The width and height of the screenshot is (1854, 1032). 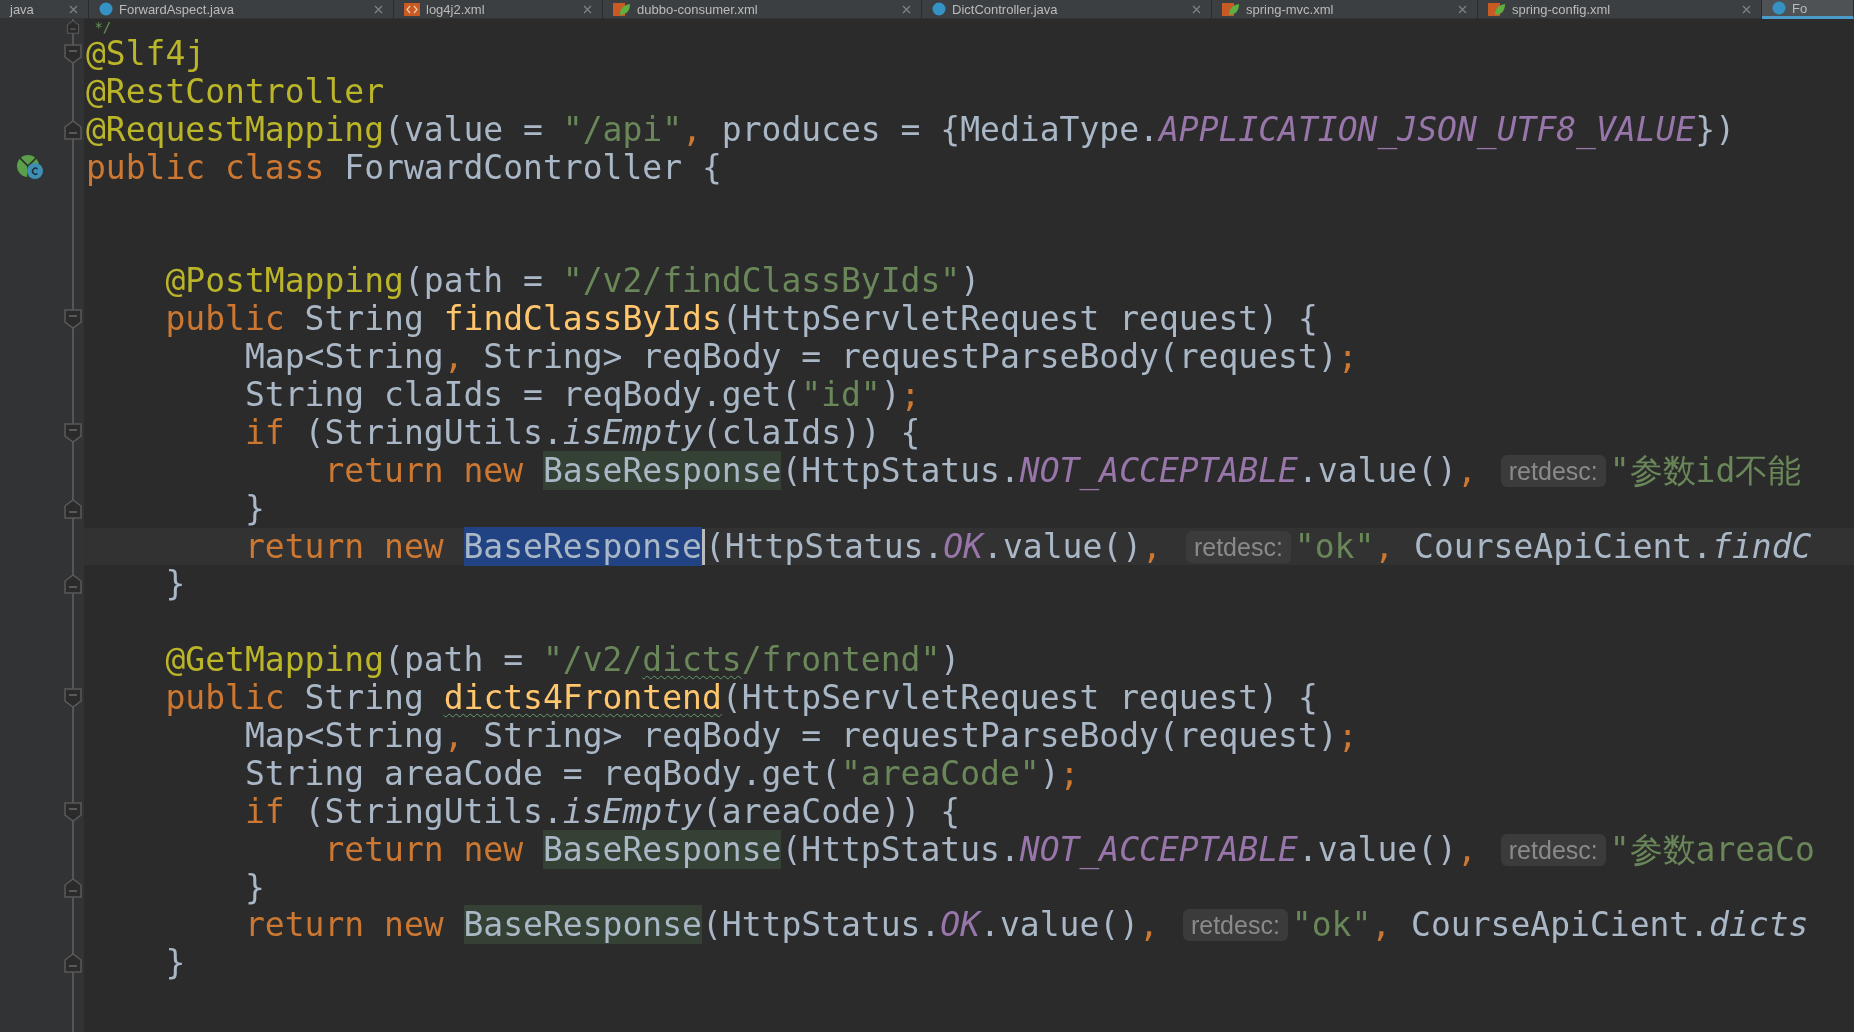 What do you see at coordinates (582, 395) in the screenshot?
I see `code-text: String claIds = reqBody.get("id");` at bounding box center [582, 395].